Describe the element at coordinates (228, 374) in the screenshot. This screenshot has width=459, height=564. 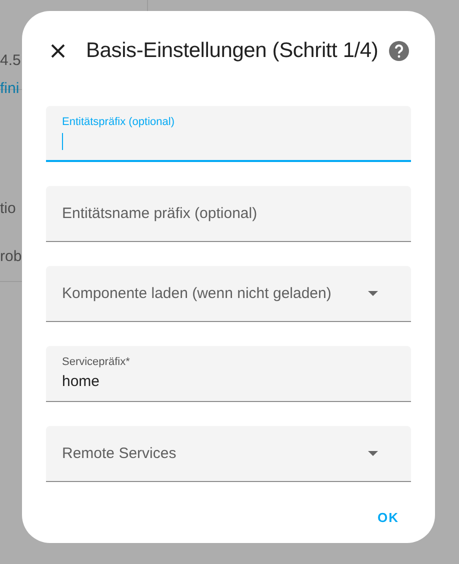
I see `input-field: Servicepräfix* home` at that location.